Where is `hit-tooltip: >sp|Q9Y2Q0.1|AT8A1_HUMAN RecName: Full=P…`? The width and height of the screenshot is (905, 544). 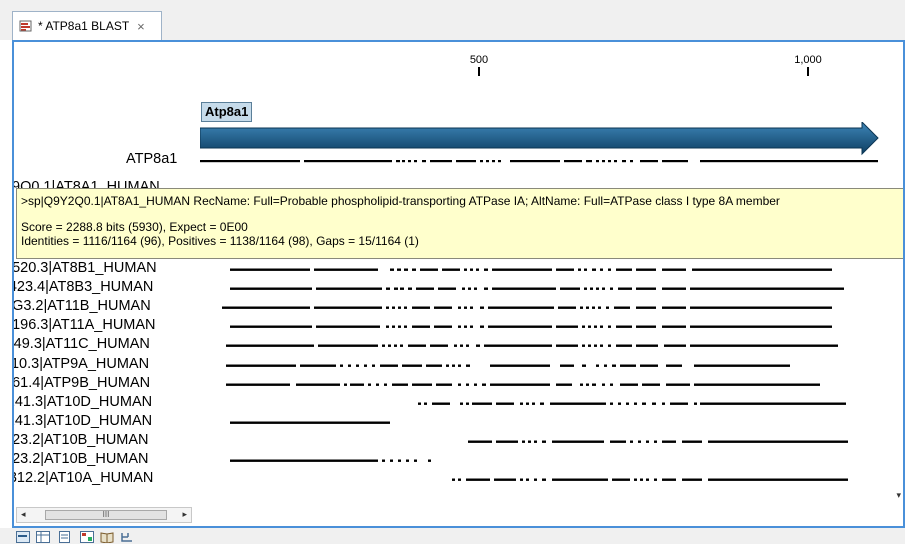 hit-tooltip: >sp|Q9Y2Q0.1|AT8A1_HUMAN RecName: Full=P… is located at coordinates (459, 223).